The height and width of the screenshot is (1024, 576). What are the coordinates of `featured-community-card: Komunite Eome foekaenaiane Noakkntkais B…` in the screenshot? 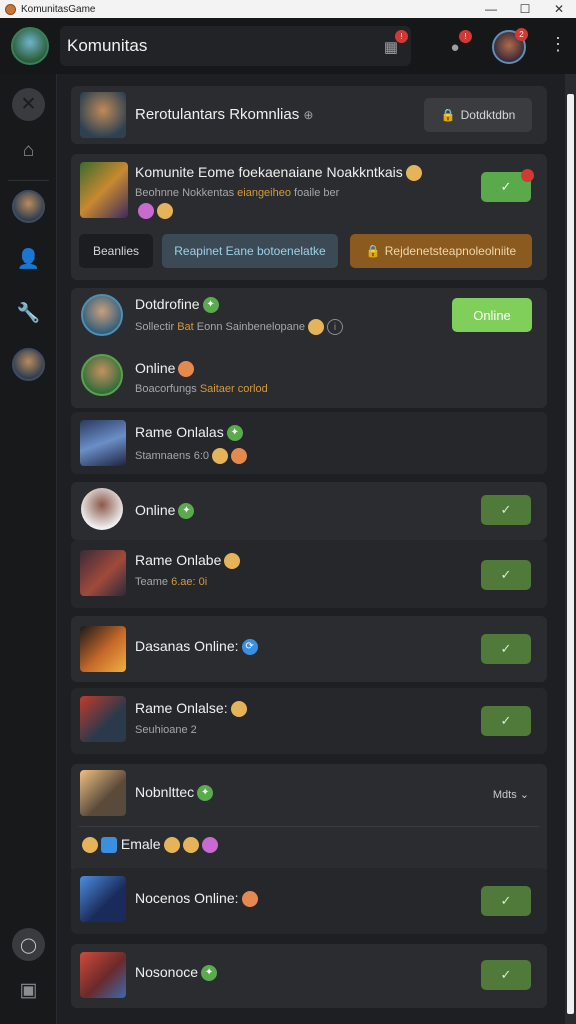 It's located at (309, 217).